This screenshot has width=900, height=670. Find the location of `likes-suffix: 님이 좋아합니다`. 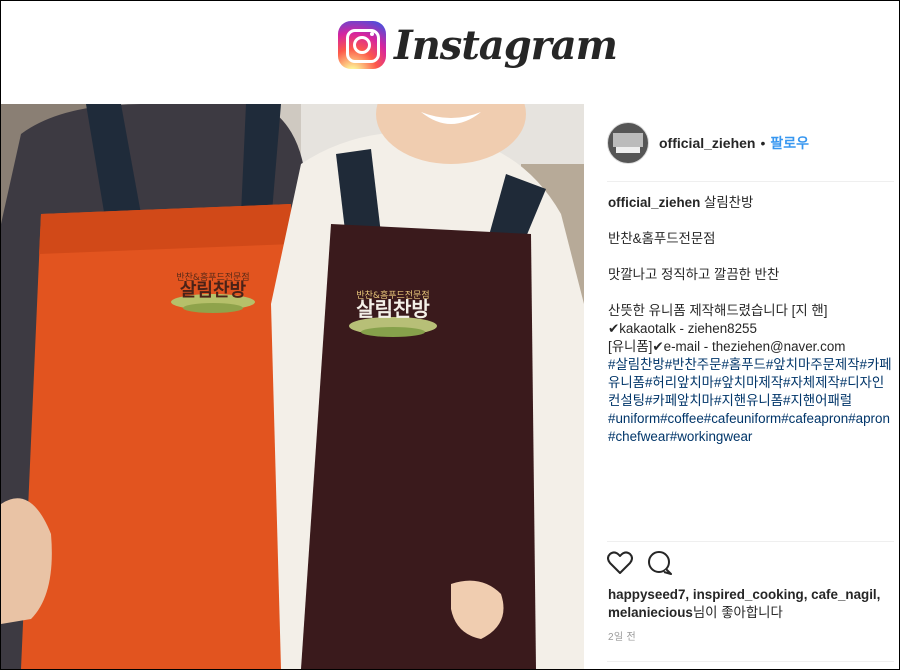

likes-suffix: 님이 좋아합니다 is located at coordinates (737, 612).